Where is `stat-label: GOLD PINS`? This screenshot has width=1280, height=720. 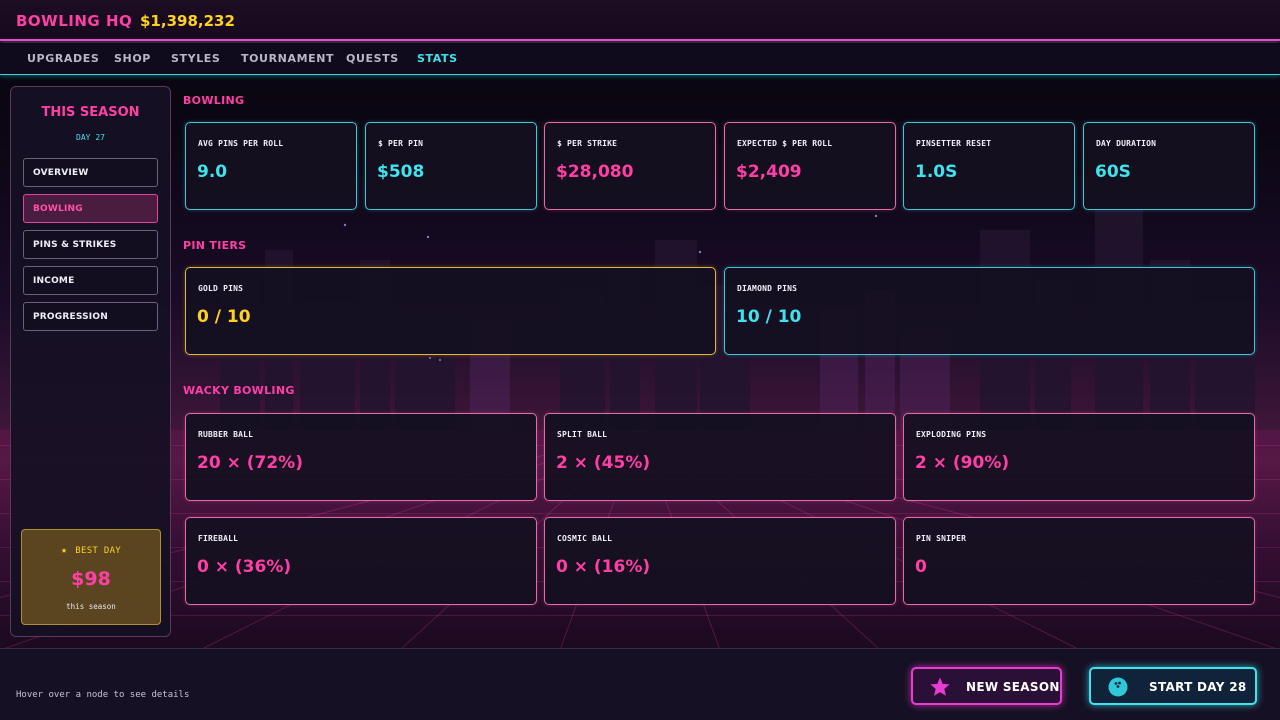 stat-label: GOLD PINS is located at coordinates (221, 288).